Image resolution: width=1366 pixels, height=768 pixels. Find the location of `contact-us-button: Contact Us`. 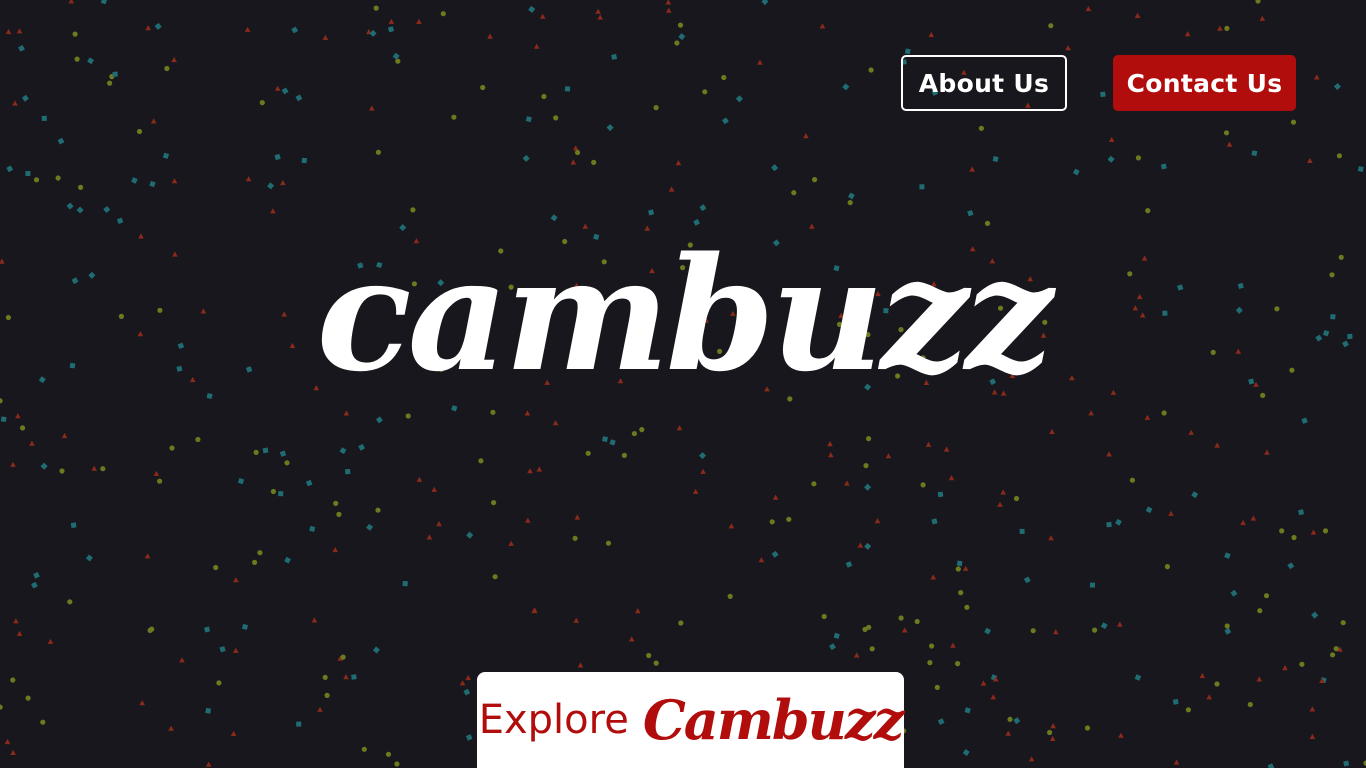

contact-us-button: Contact Us is located at coordinates (1204, 83).